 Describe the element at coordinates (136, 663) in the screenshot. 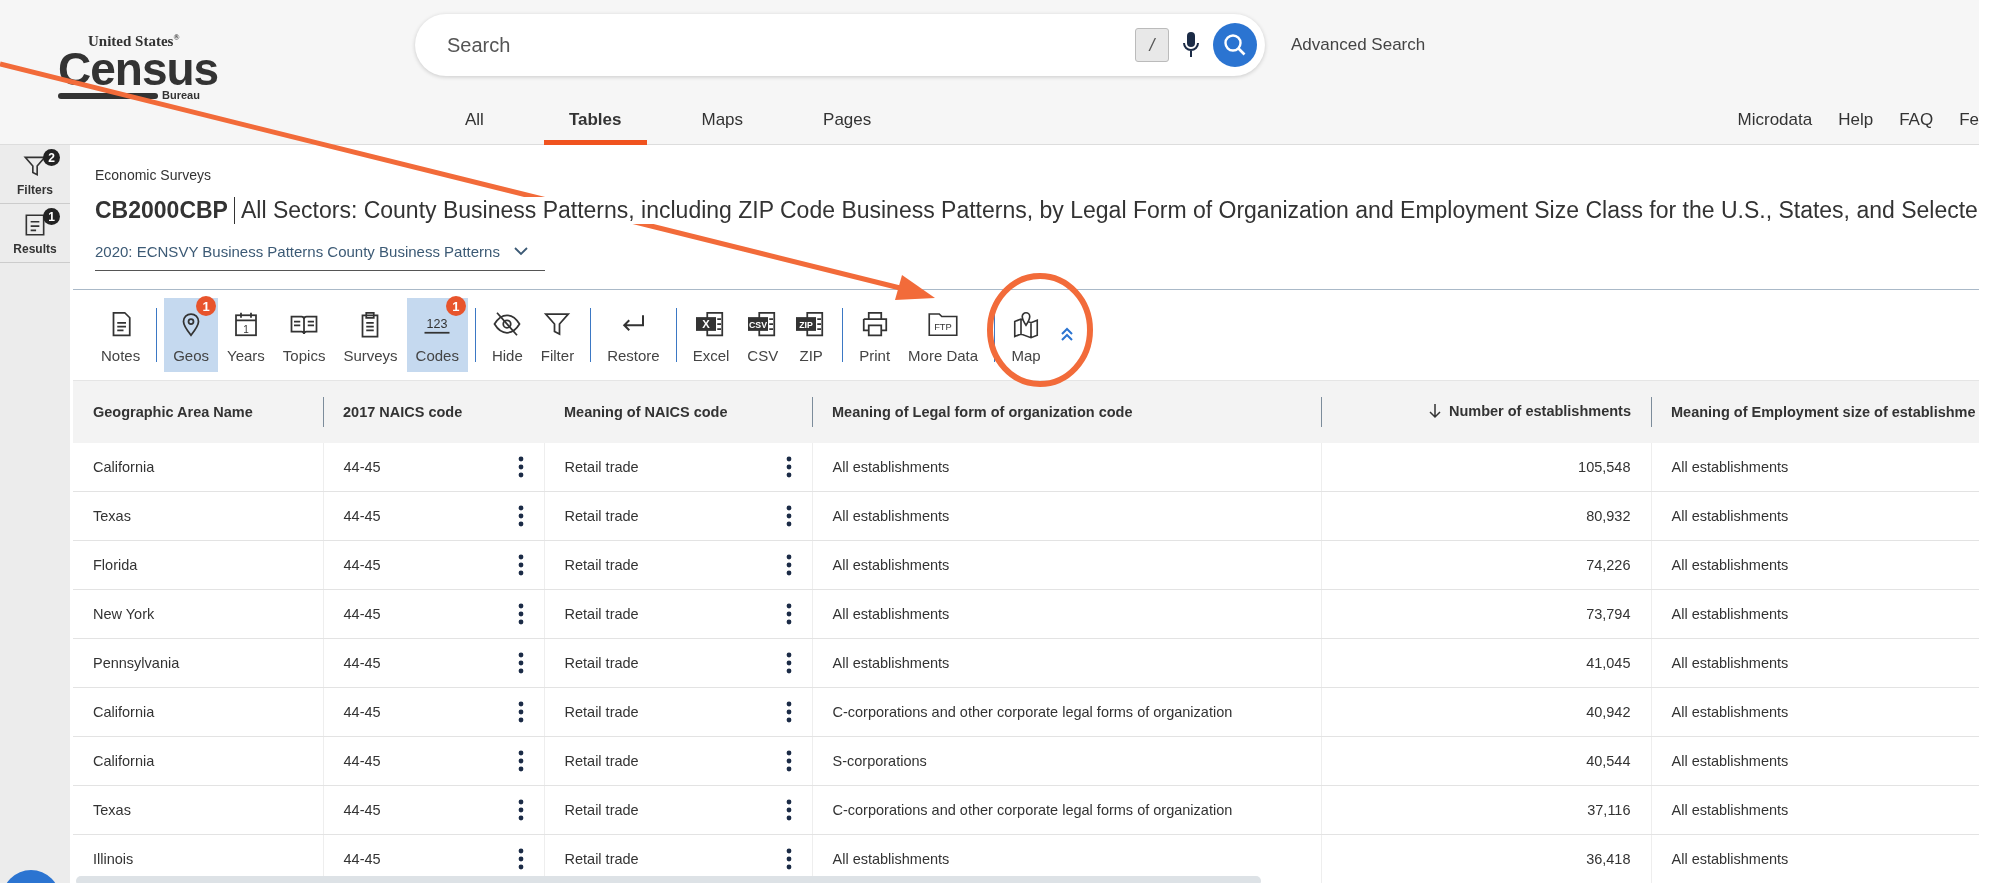

I see `table-cell: Pennsylvania` at that location.